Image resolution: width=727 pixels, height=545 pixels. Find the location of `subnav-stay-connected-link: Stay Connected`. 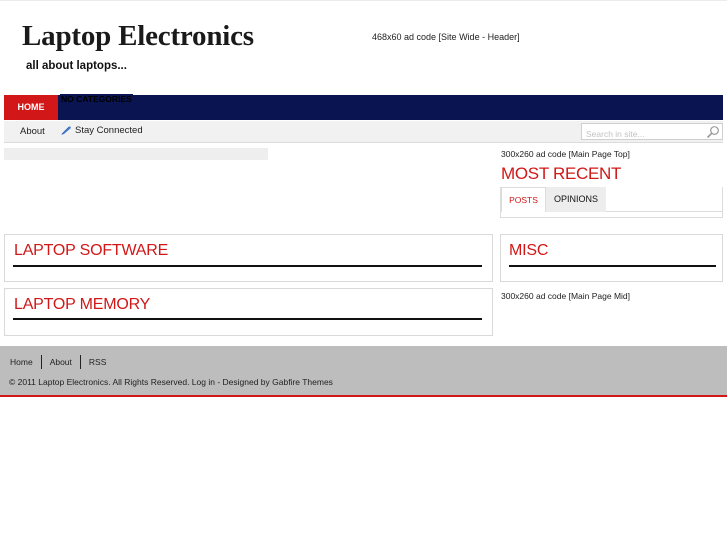

subnav-stay-connected-link: Stay Connected is located at coordinates (101, 130).